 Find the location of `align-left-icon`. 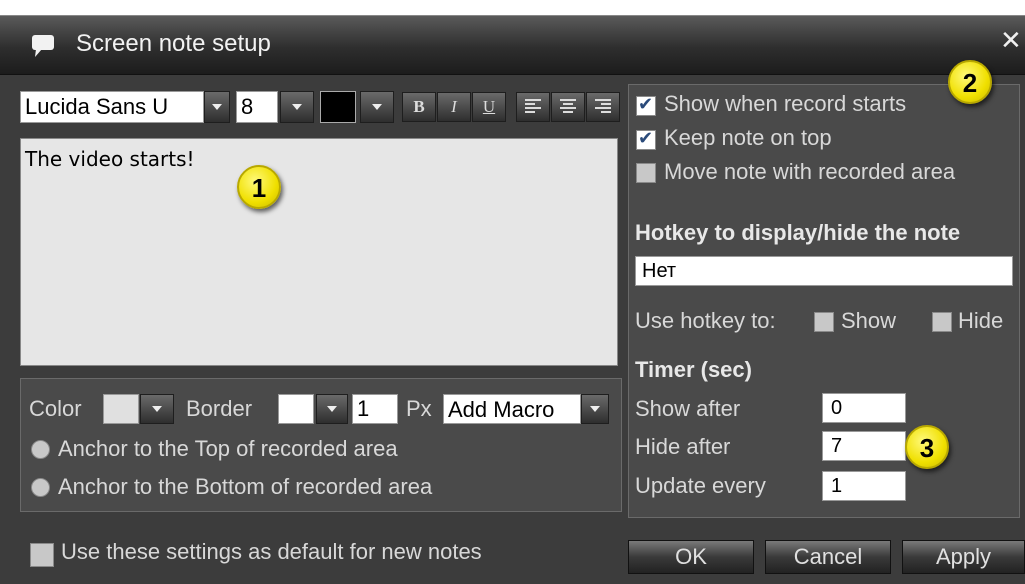

align-left-icon is located at coordinates (533, 106).